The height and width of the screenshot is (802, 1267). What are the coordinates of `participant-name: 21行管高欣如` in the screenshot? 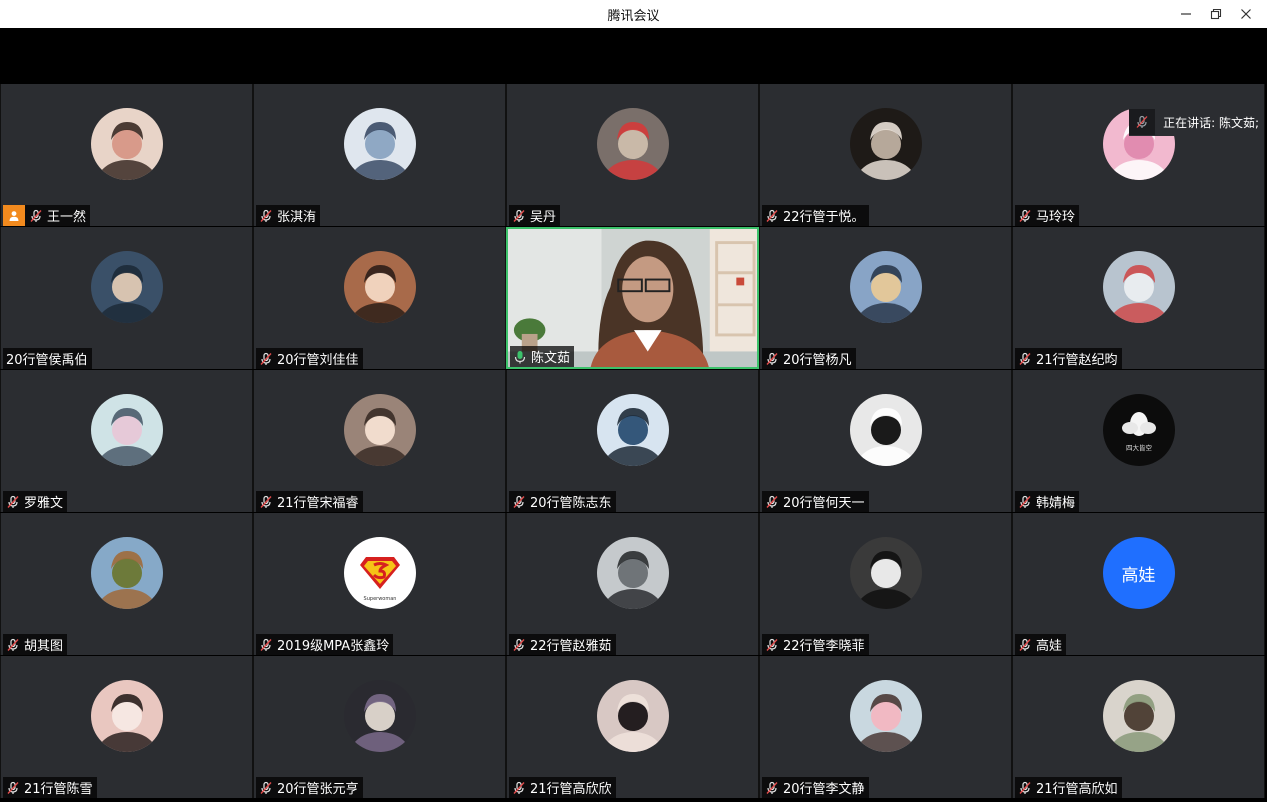 It's located at (1077, 789).